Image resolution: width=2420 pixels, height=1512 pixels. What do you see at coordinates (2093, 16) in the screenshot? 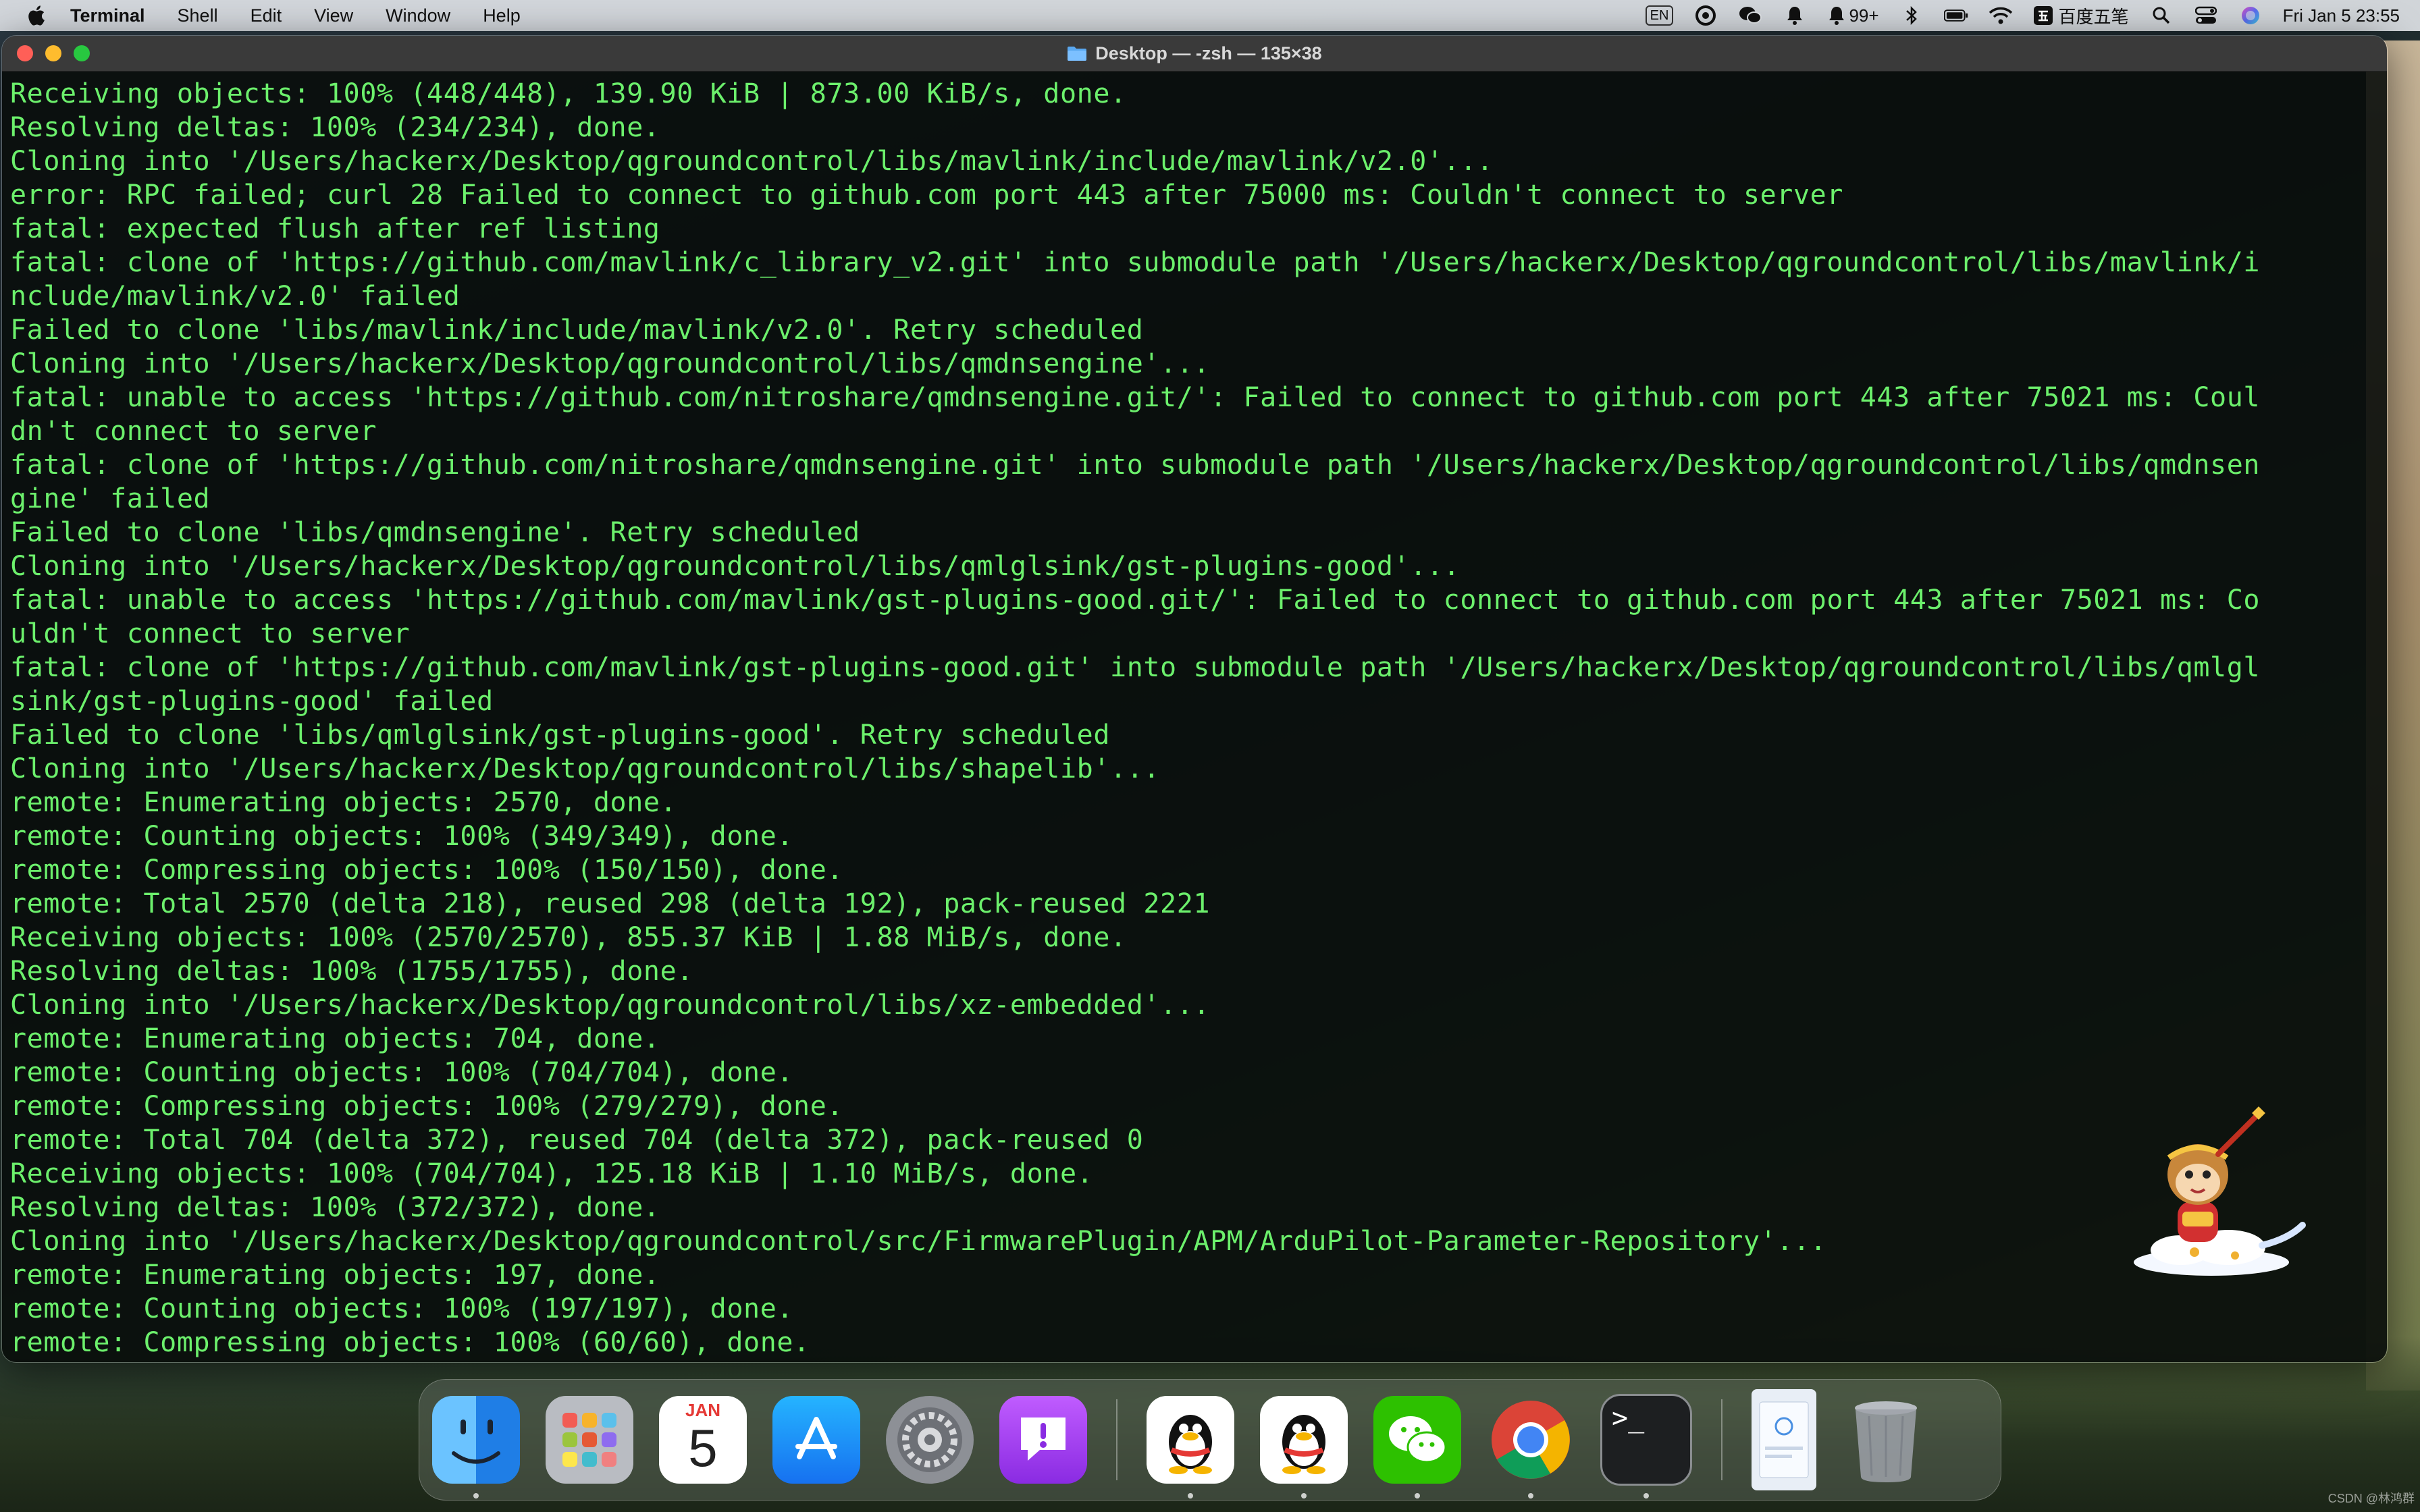
I see `ime-label: 百度五笔` at bounding box center [2093, 16].